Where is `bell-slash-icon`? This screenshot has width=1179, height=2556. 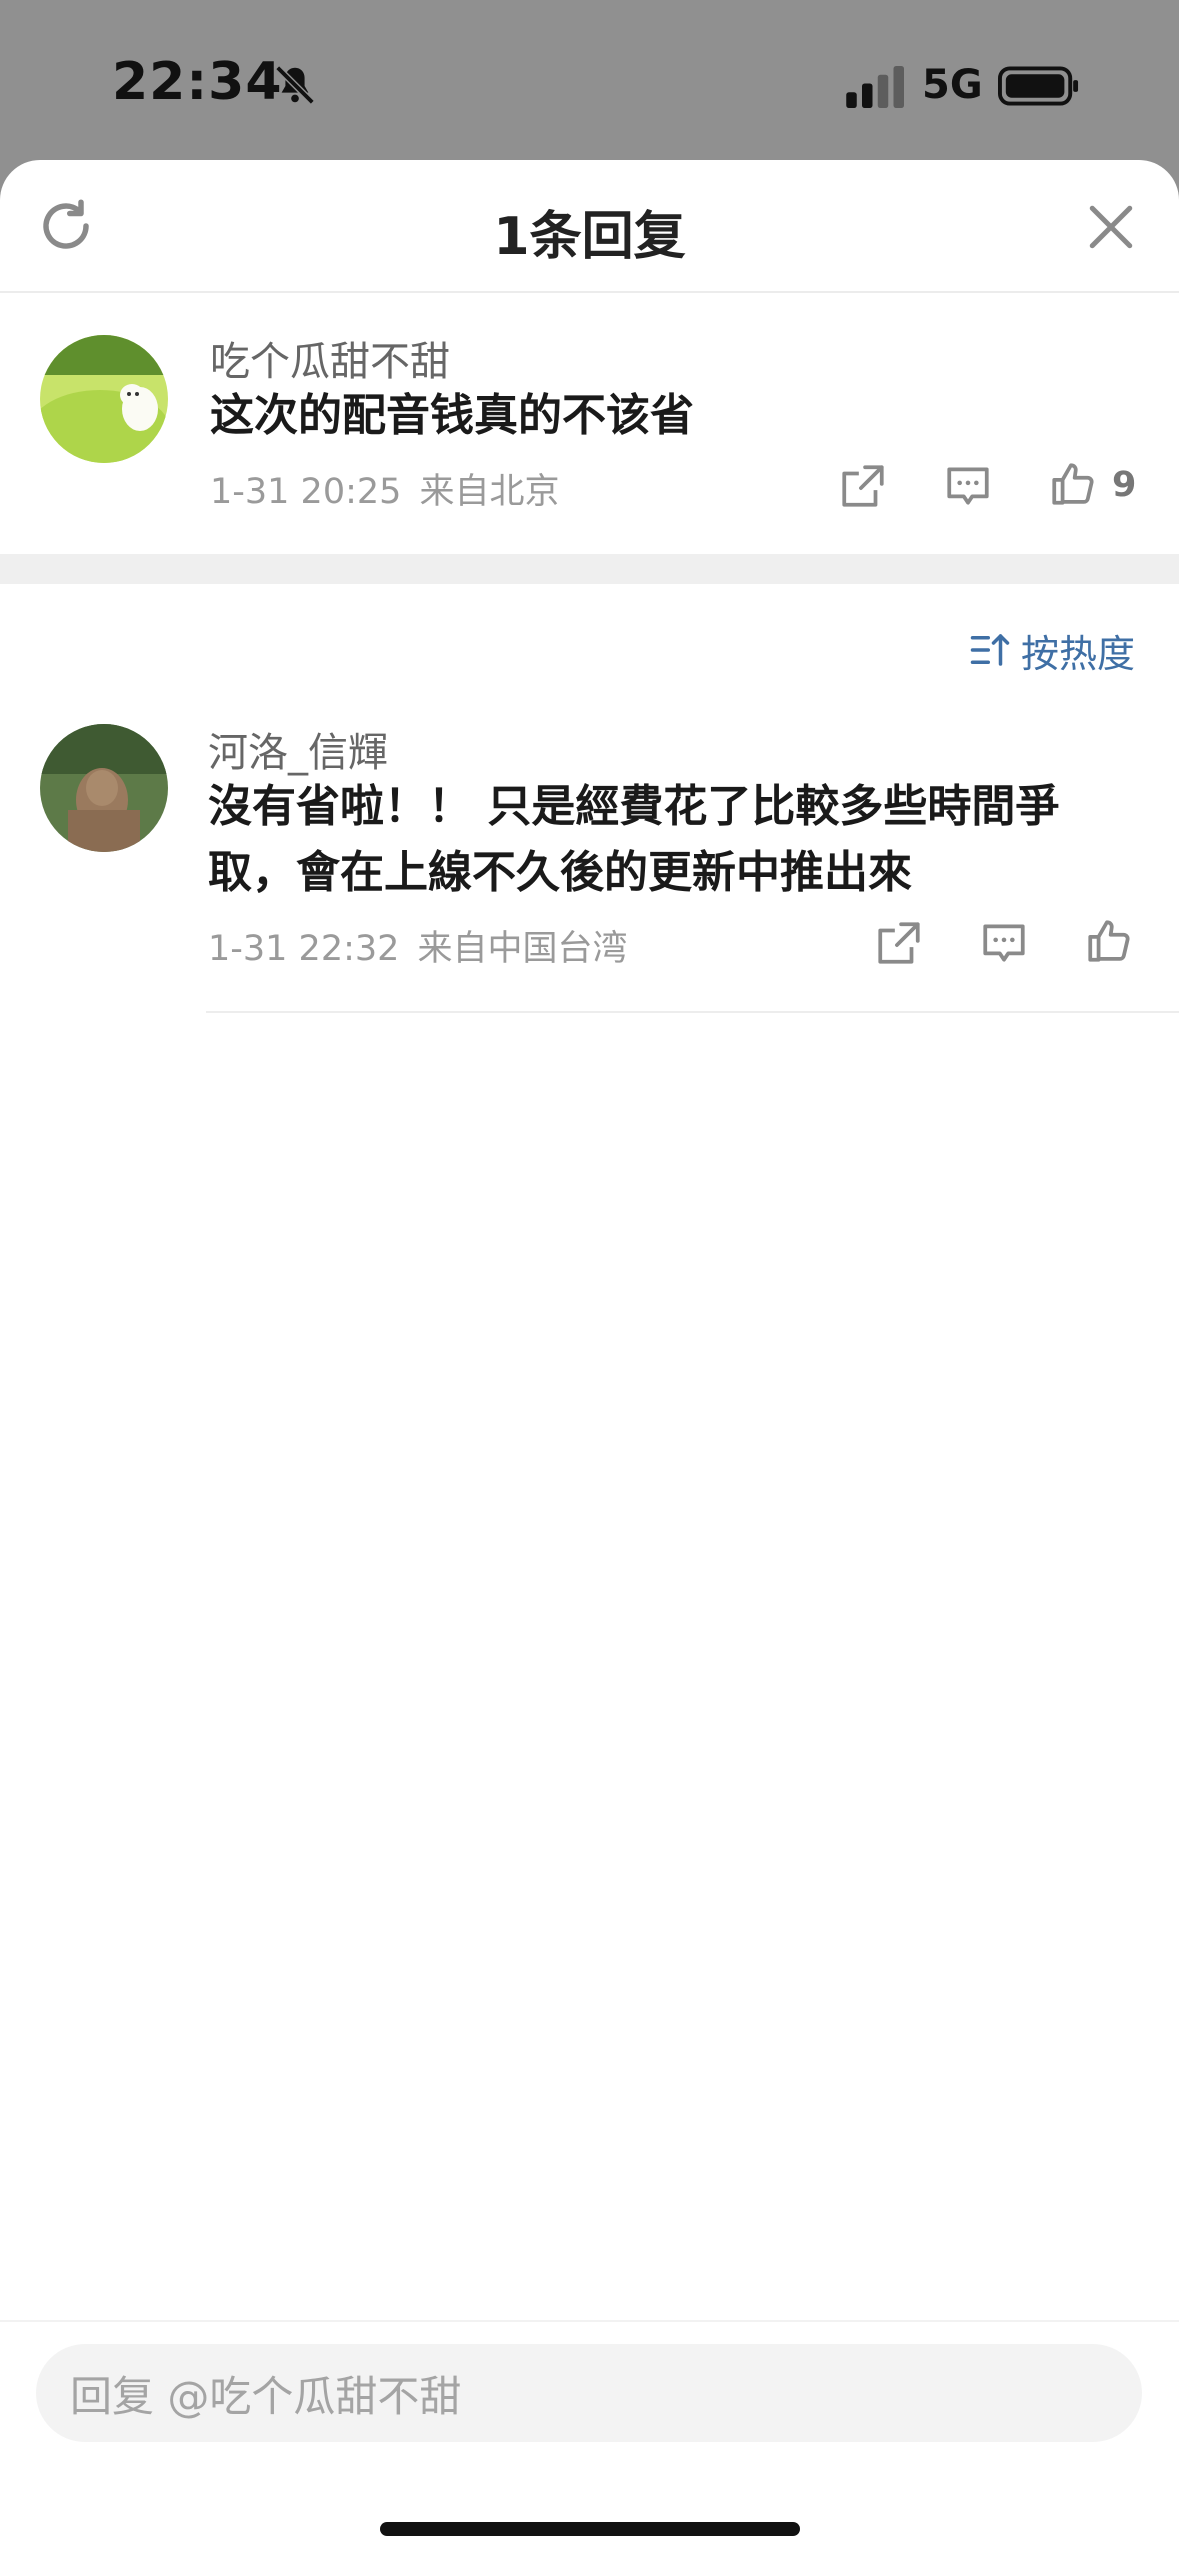
bell-slash-icon is located at coordinates (295, 85).